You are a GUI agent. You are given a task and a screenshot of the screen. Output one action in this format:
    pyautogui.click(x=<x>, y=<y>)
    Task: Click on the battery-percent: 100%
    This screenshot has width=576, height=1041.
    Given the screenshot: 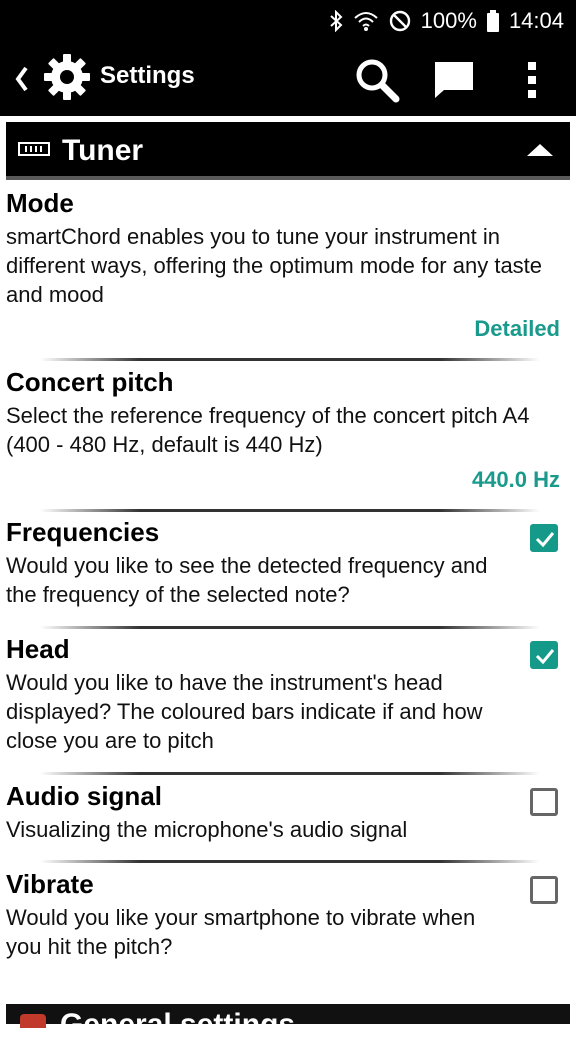 What is the action you would take?
    pyautogui.click(x=448, y=20)
    